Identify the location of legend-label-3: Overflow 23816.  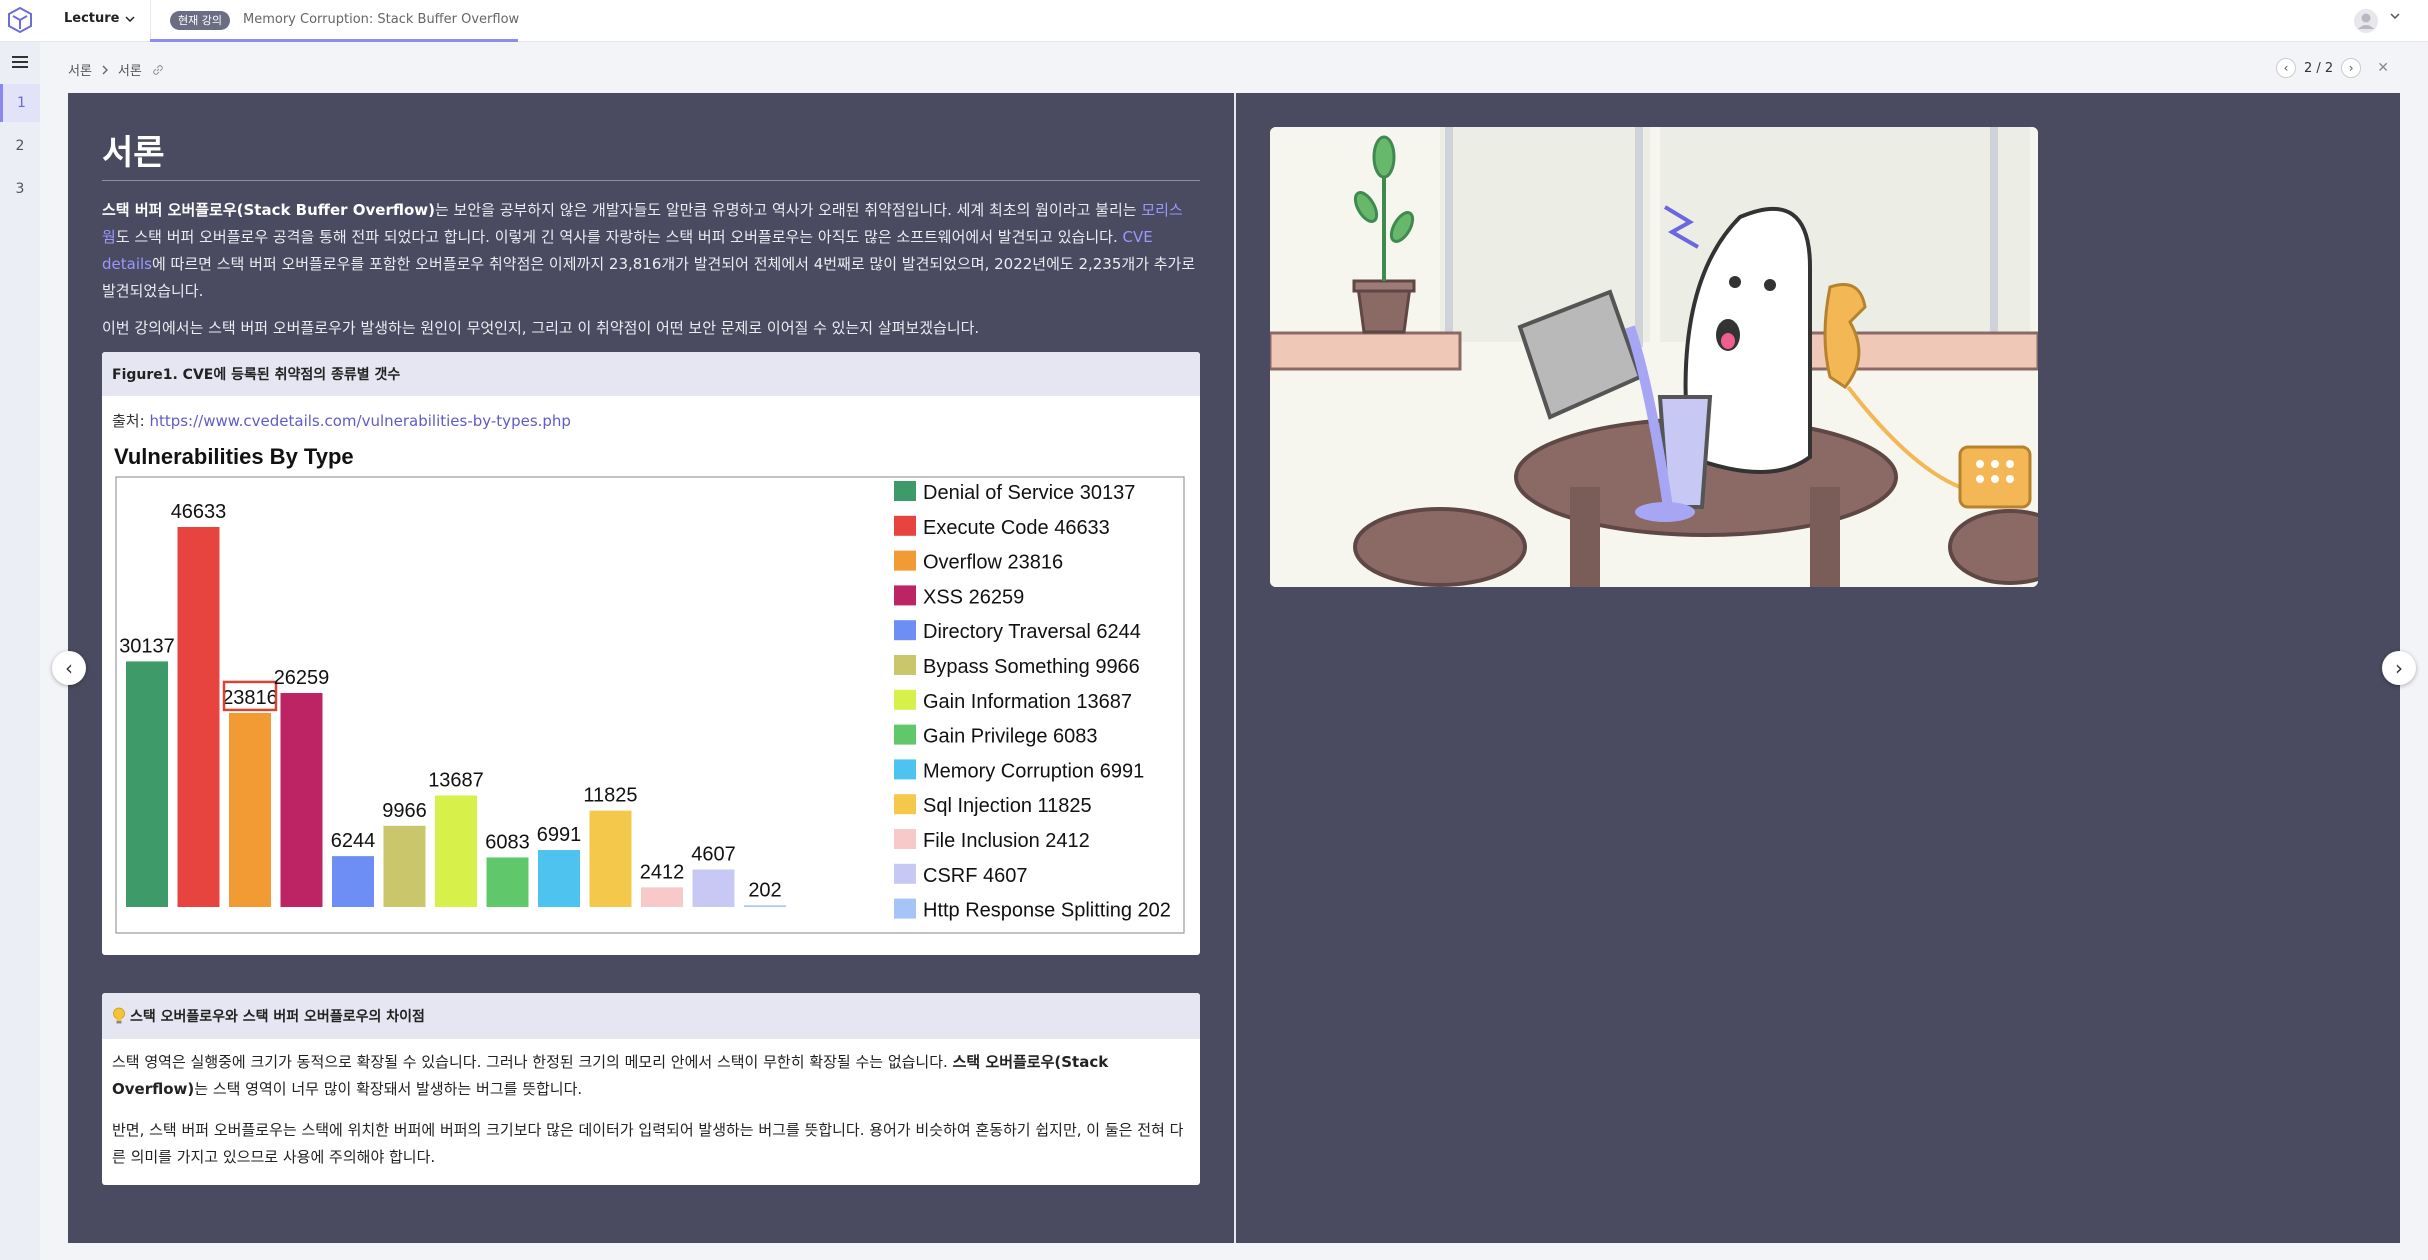
(993, 563).